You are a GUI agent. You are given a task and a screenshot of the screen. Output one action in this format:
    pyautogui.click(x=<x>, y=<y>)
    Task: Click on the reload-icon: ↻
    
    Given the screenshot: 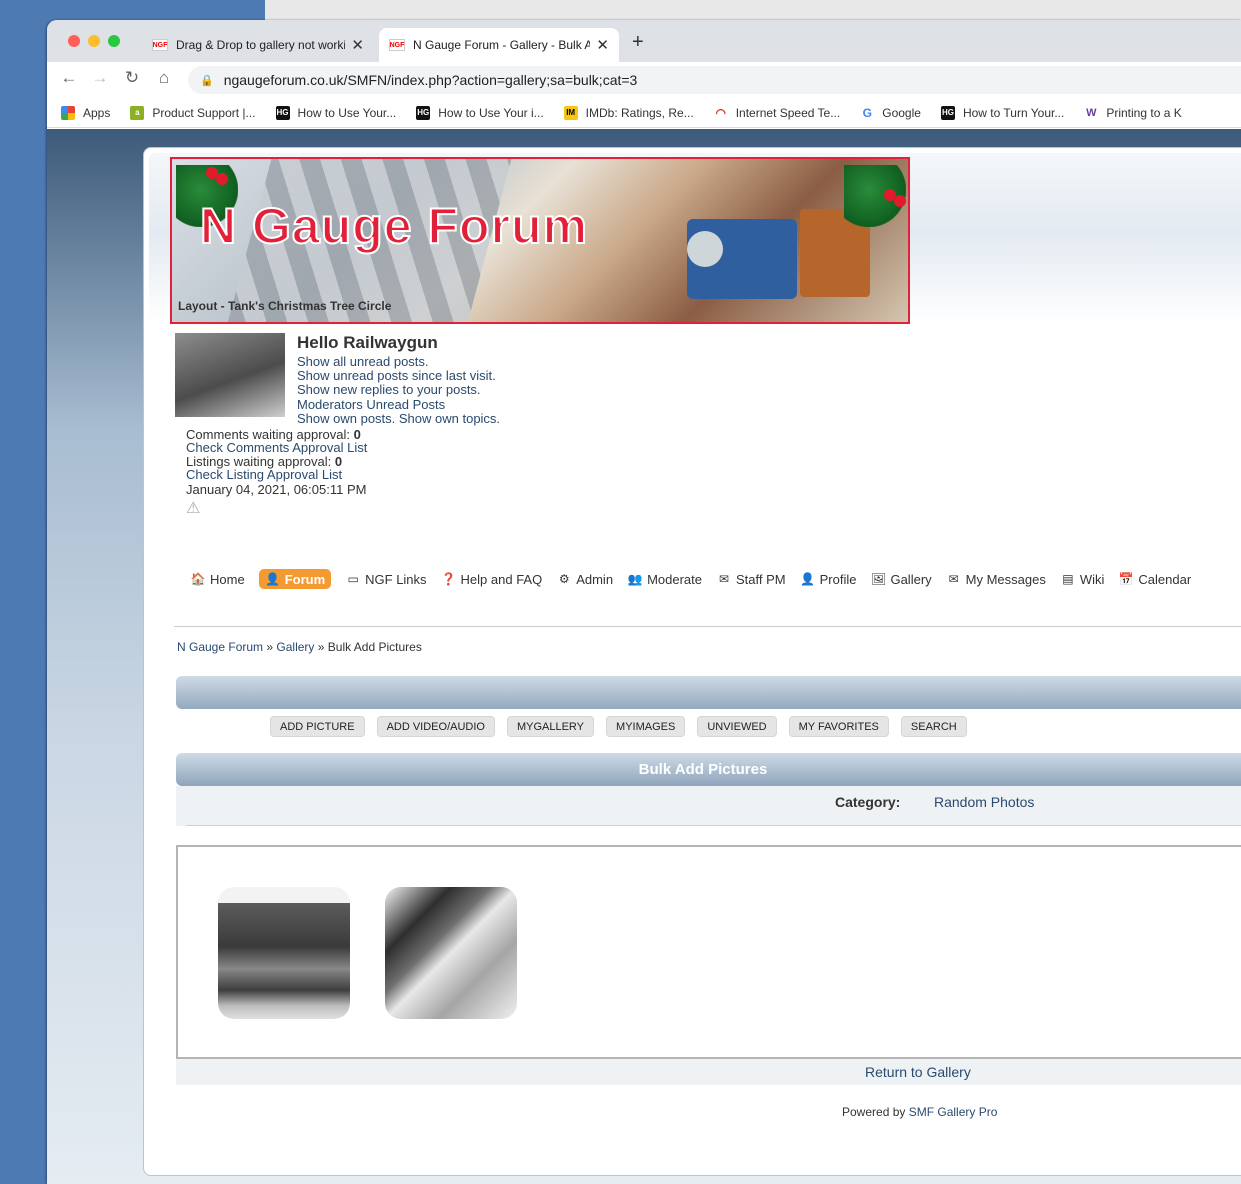 What is the action you would take?
    pyautogui.click(x=132, y=78)
    